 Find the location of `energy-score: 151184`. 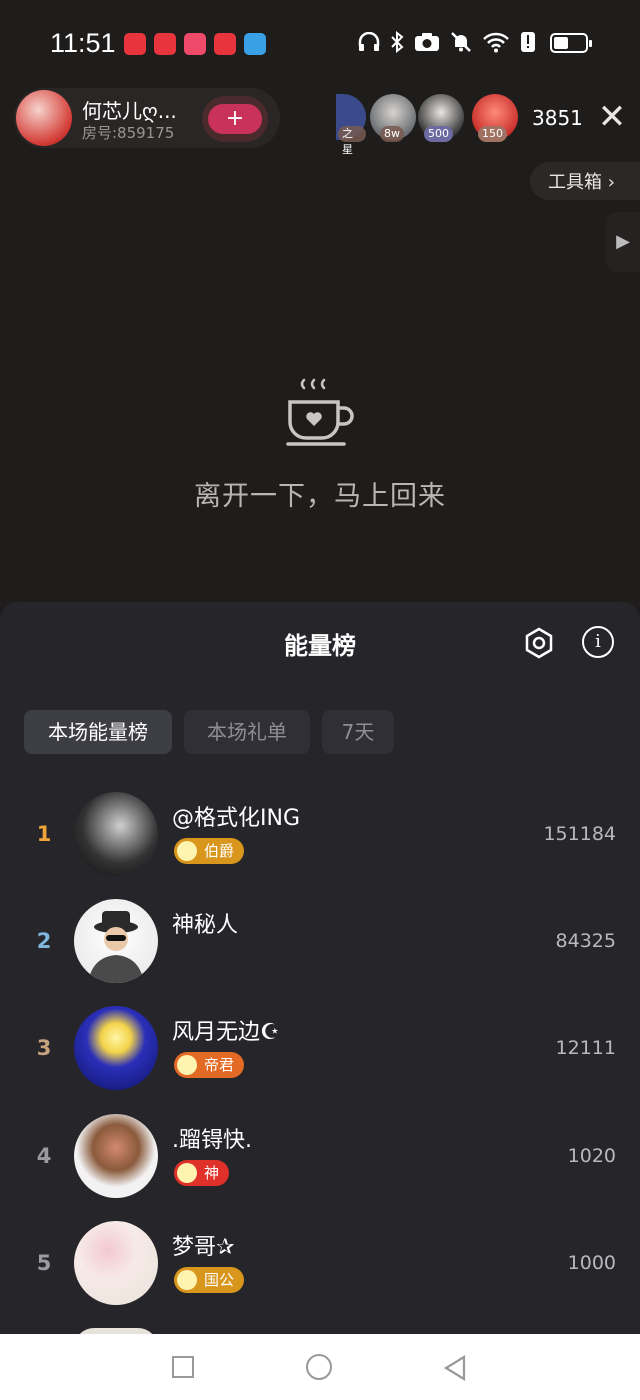

energy-score: 151184 is located at coordinates (579, 834).